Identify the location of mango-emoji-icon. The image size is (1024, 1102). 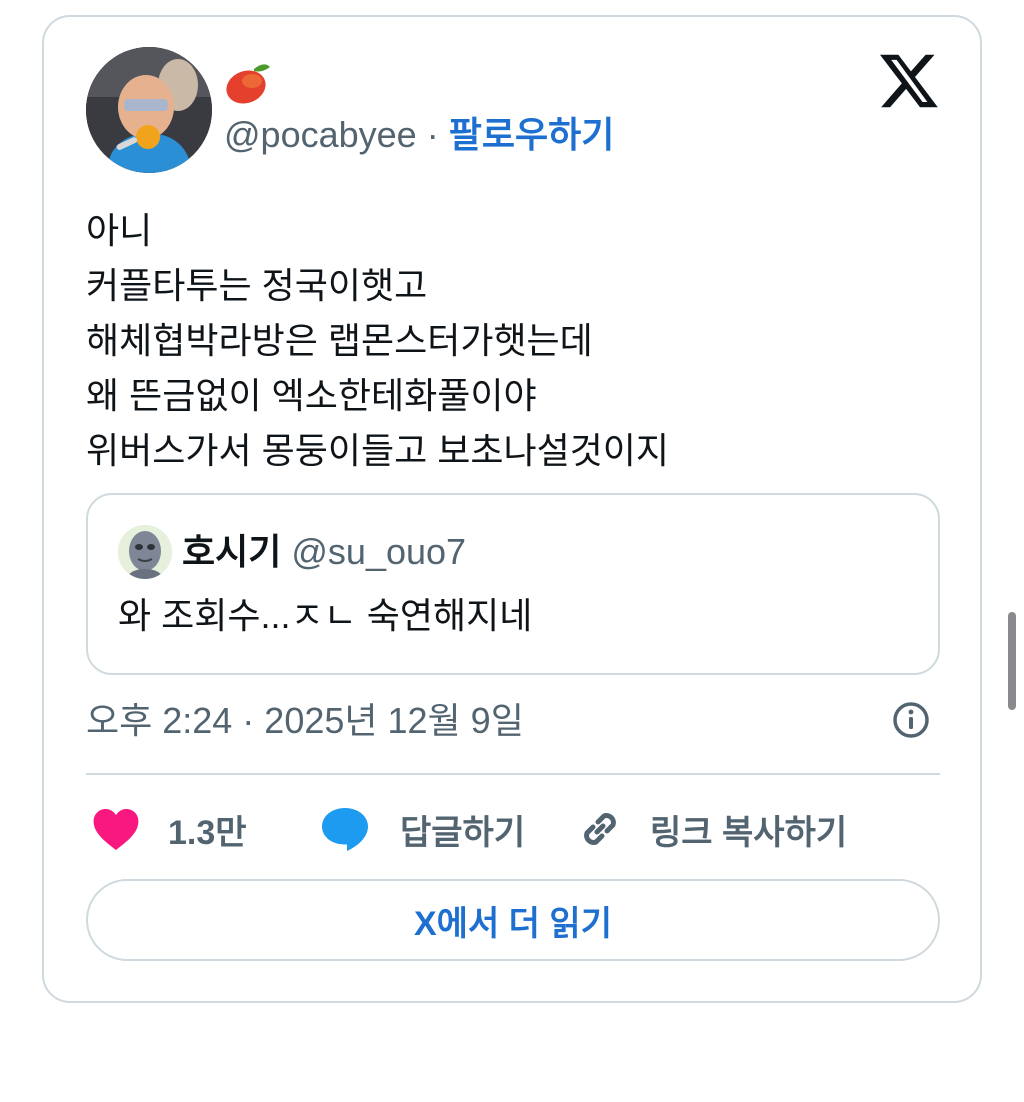
(248, 84).